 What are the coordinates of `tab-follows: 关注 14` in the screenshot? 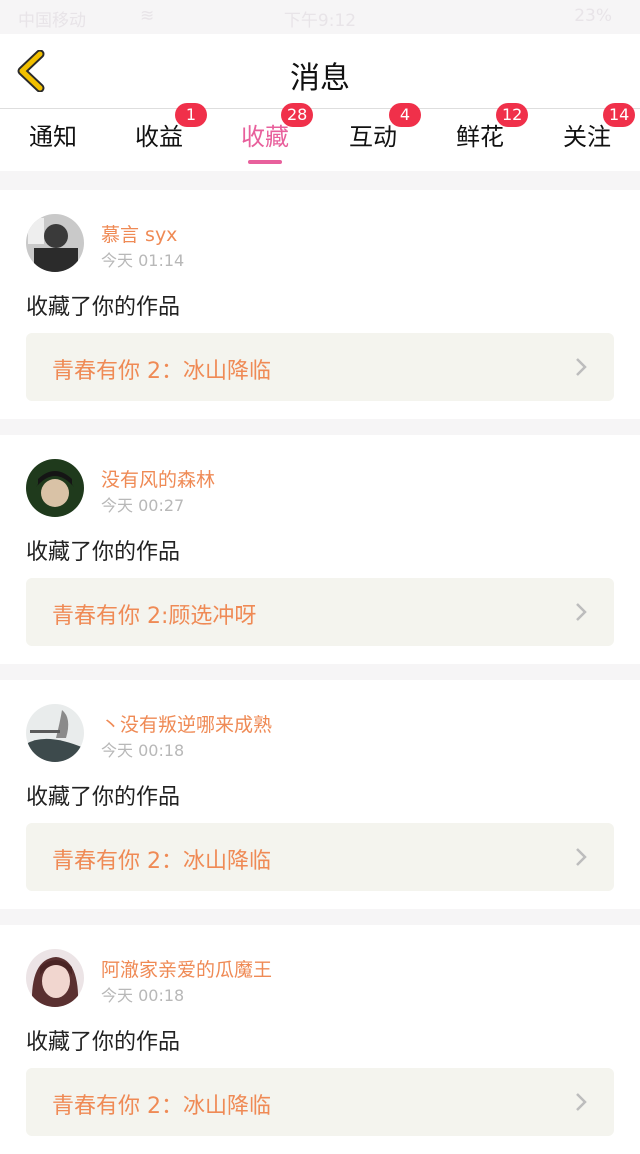 It's located at (587, 135).